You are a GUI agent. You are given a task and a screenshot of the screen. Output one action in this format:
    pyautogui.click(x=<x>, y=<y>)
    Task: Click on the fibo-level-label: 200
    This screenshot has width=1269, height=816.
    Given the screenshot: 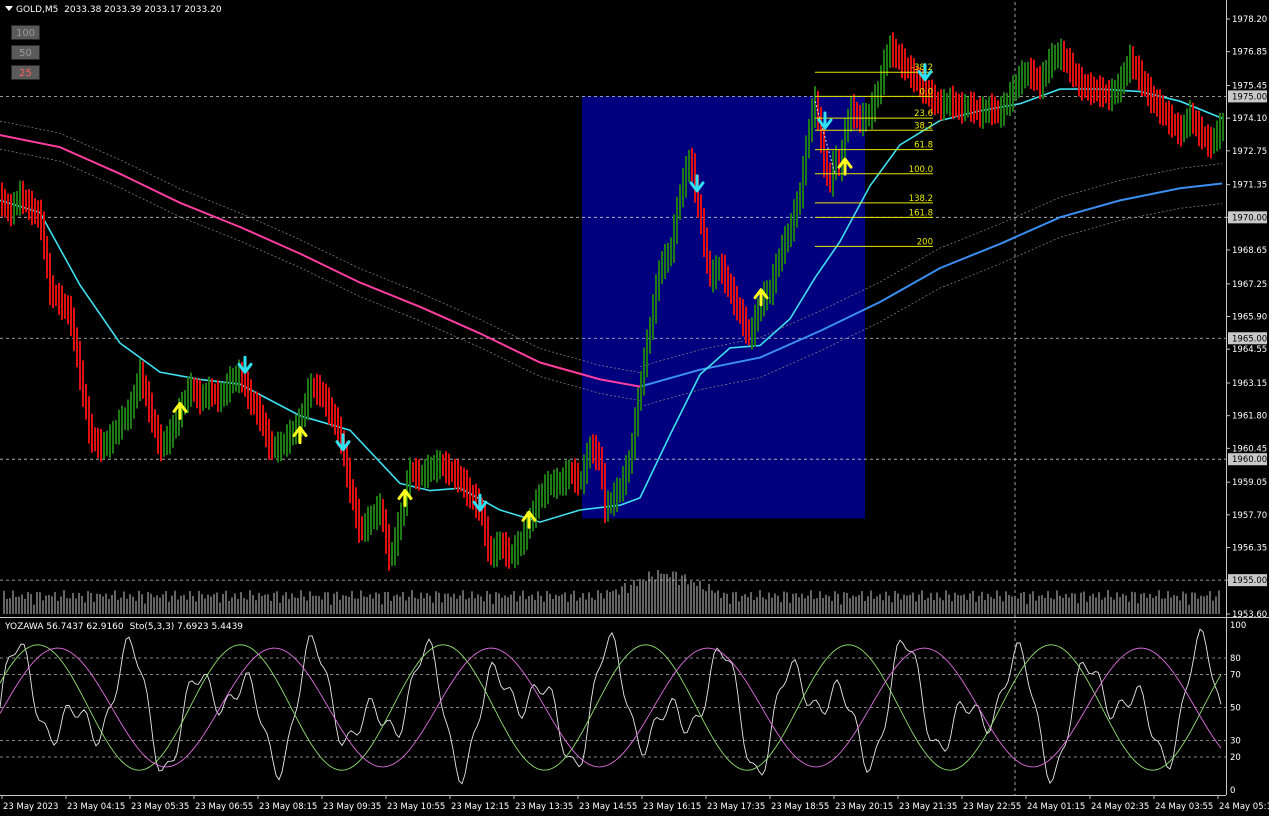 What is the action you would take?
    pyautogui.click(x=925, y=242)
    